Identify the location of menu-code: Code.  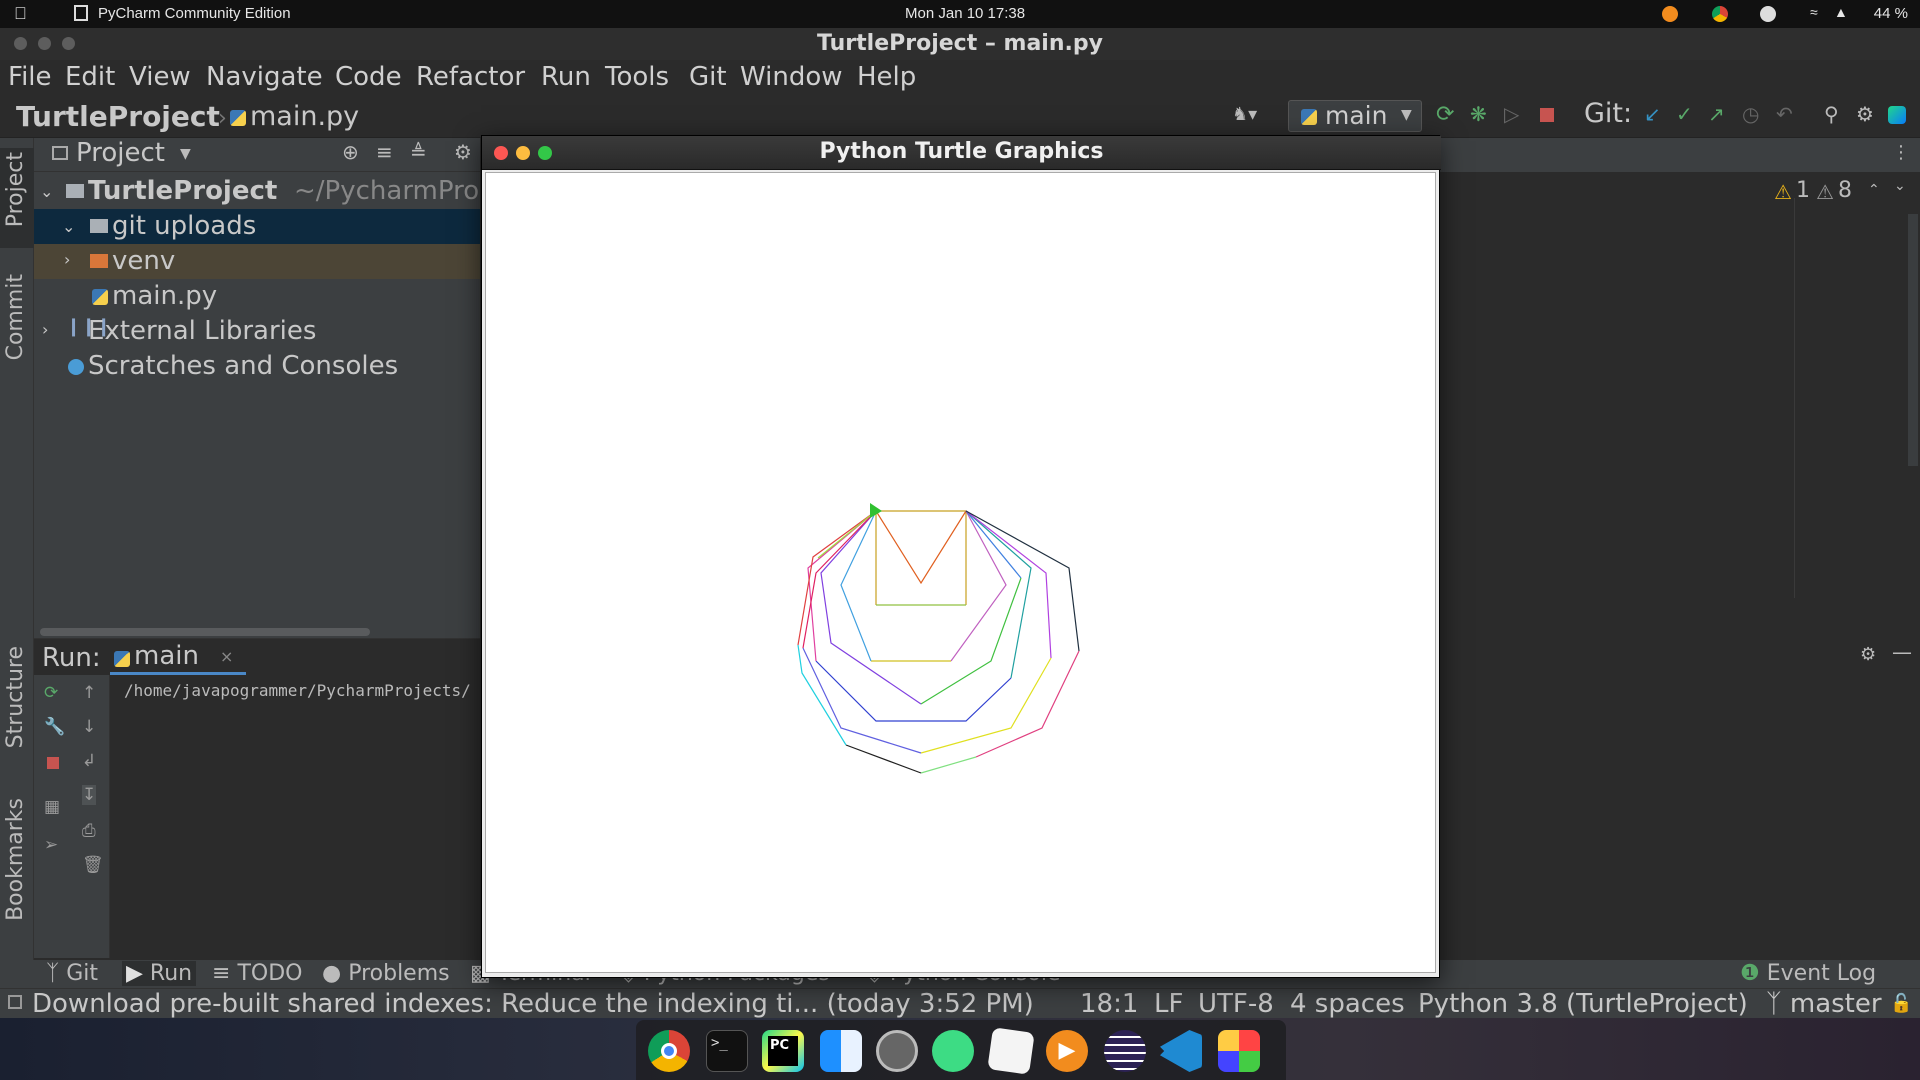
(368, 77).